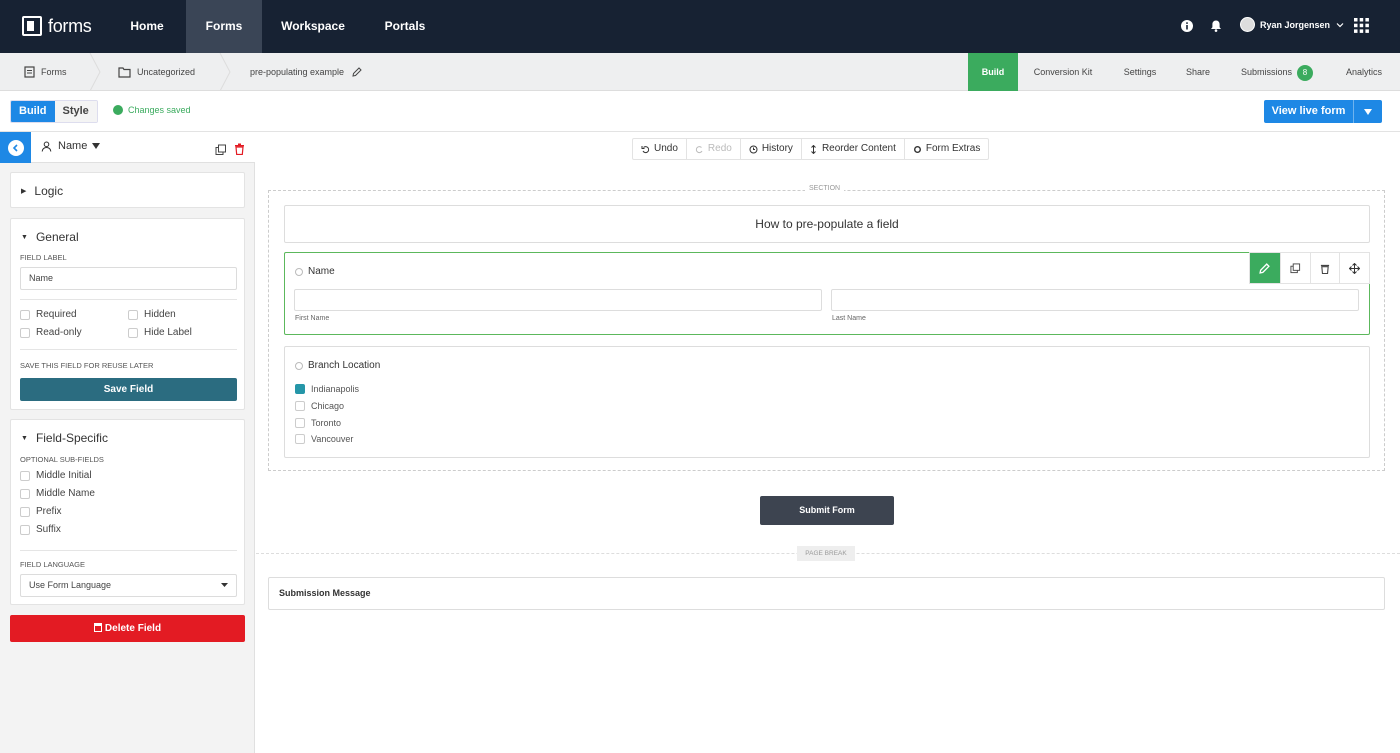 Image resolution: width=1400 pixels, height=753 pixels. Describe the element at coordinates (312, 318) in the screenshot. I see `first-name-caption: First Name` at that location.